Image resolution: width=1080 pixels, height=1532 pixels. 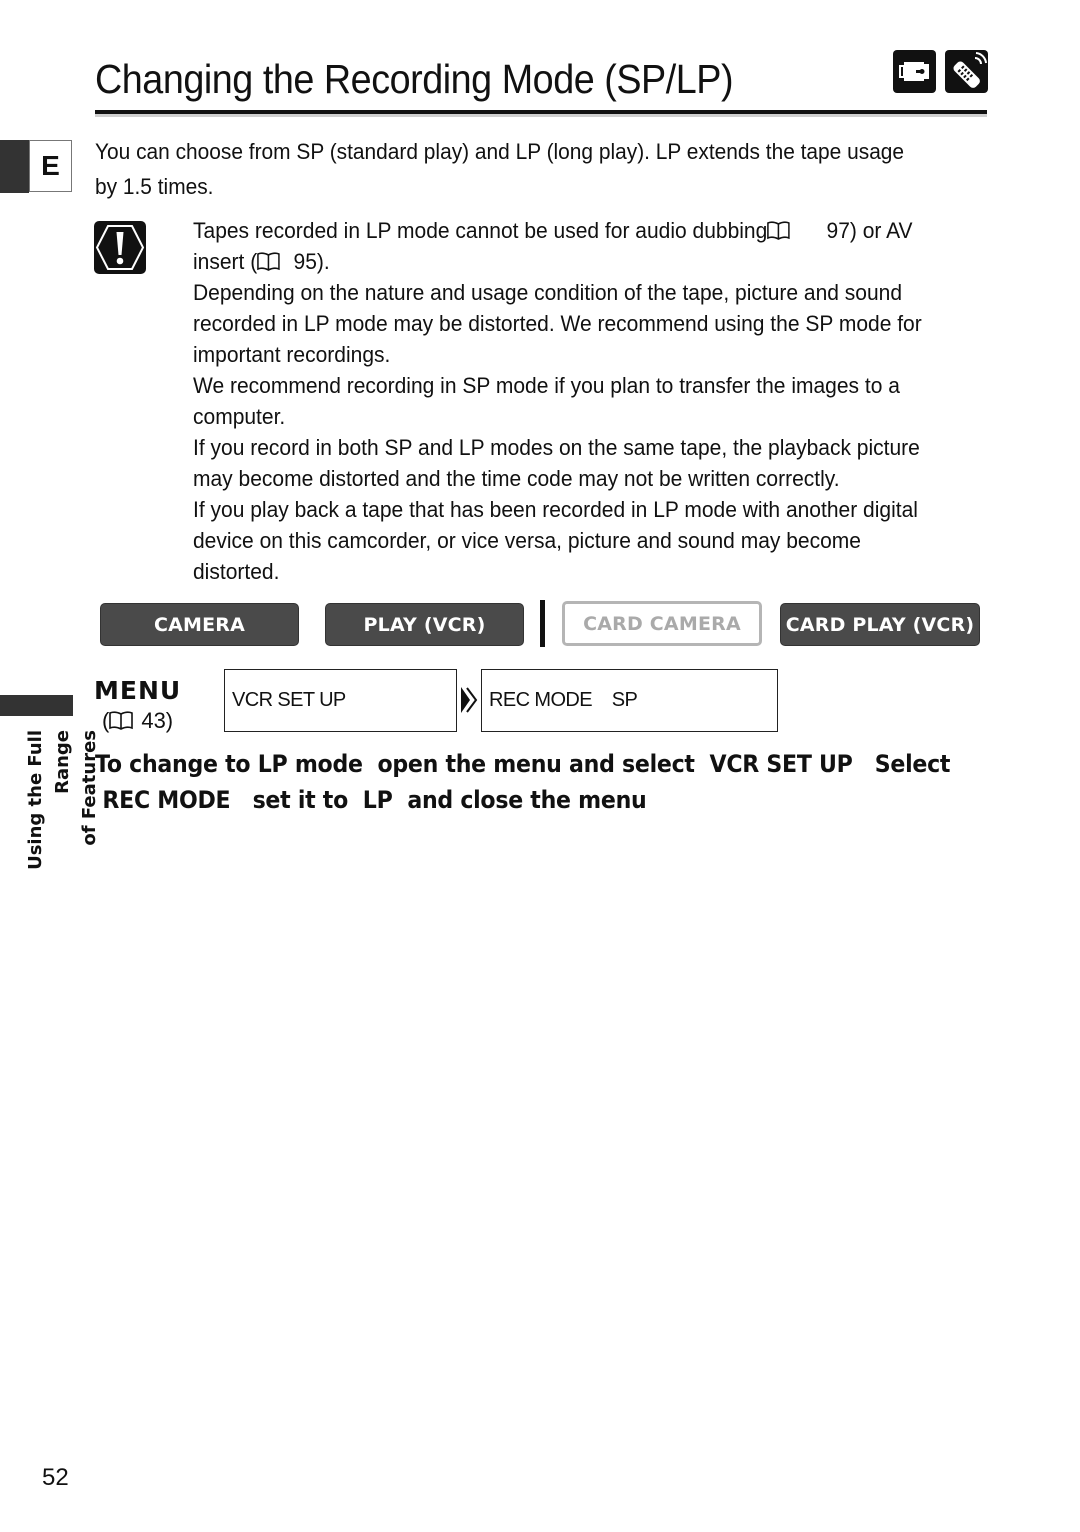 What do you see at coordinates (414, 79) in the screenshot?
I see `page-title: Changing the Recording Mode (SP/LP)` at bounding box center [414, 79].